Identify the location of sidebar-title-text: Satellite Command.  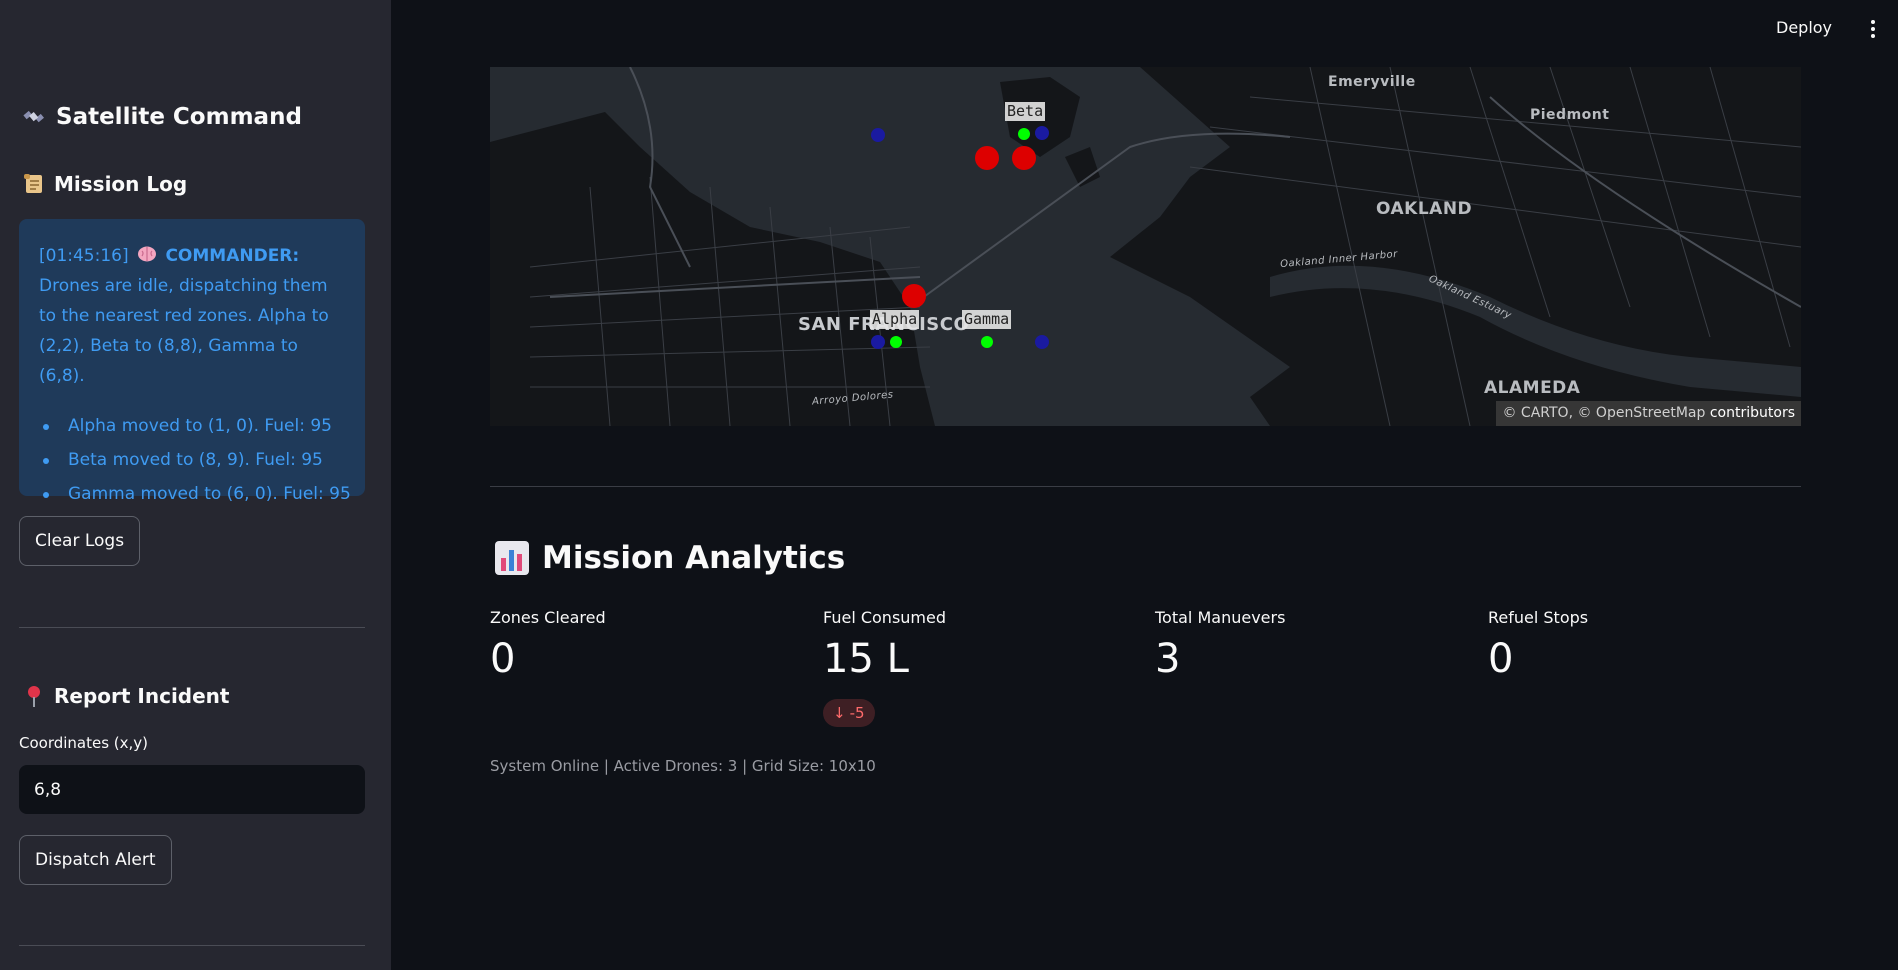
(179, 117).